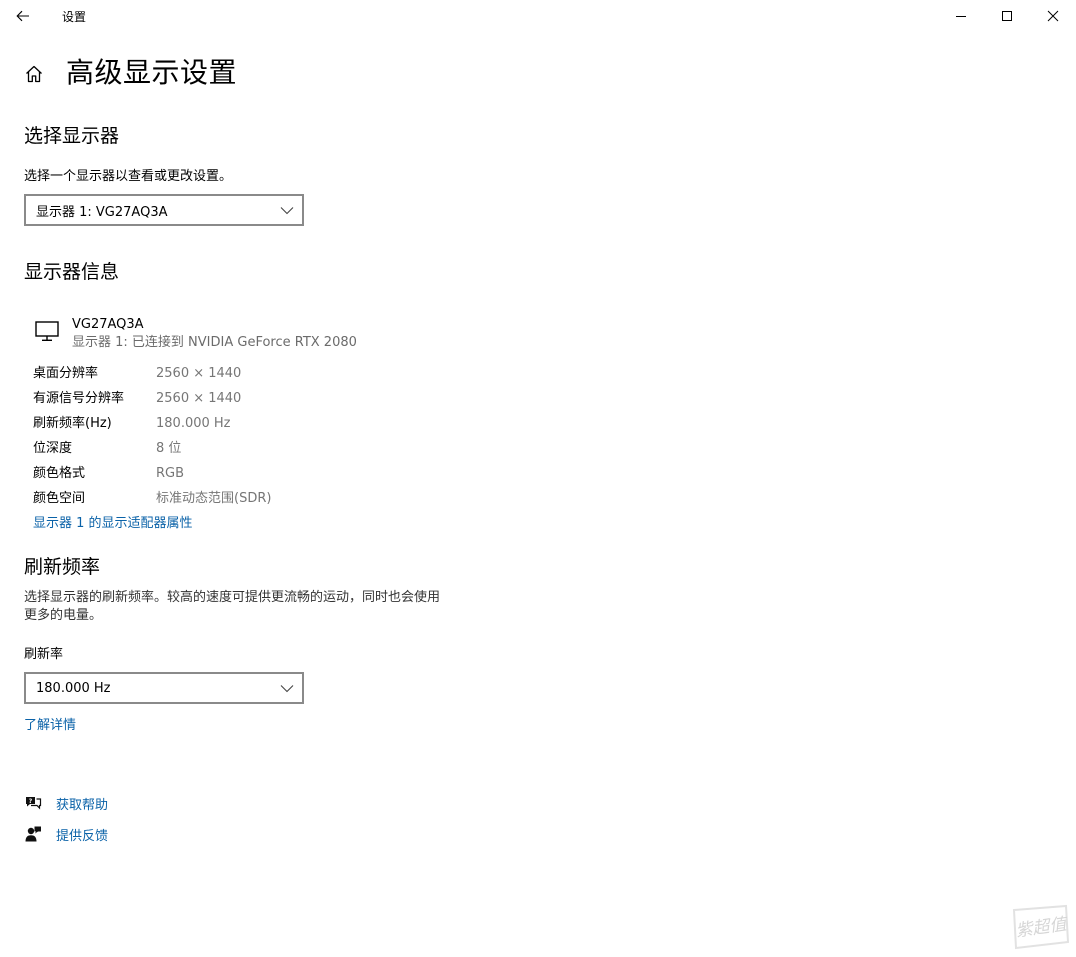  I want to click on info-row-bit-depth: 位深度 8 位, so click(233, 449).